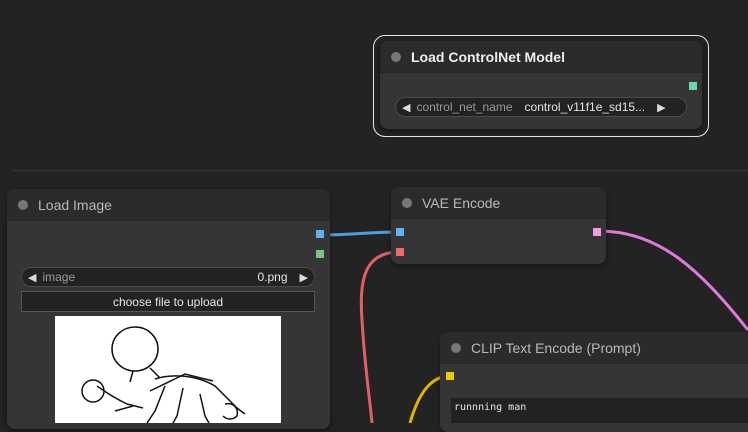  What do you see at coordinates (168, 205) in the screenshot?
I see `node-title-bar: Load Image` at bounding box center [168, 205].